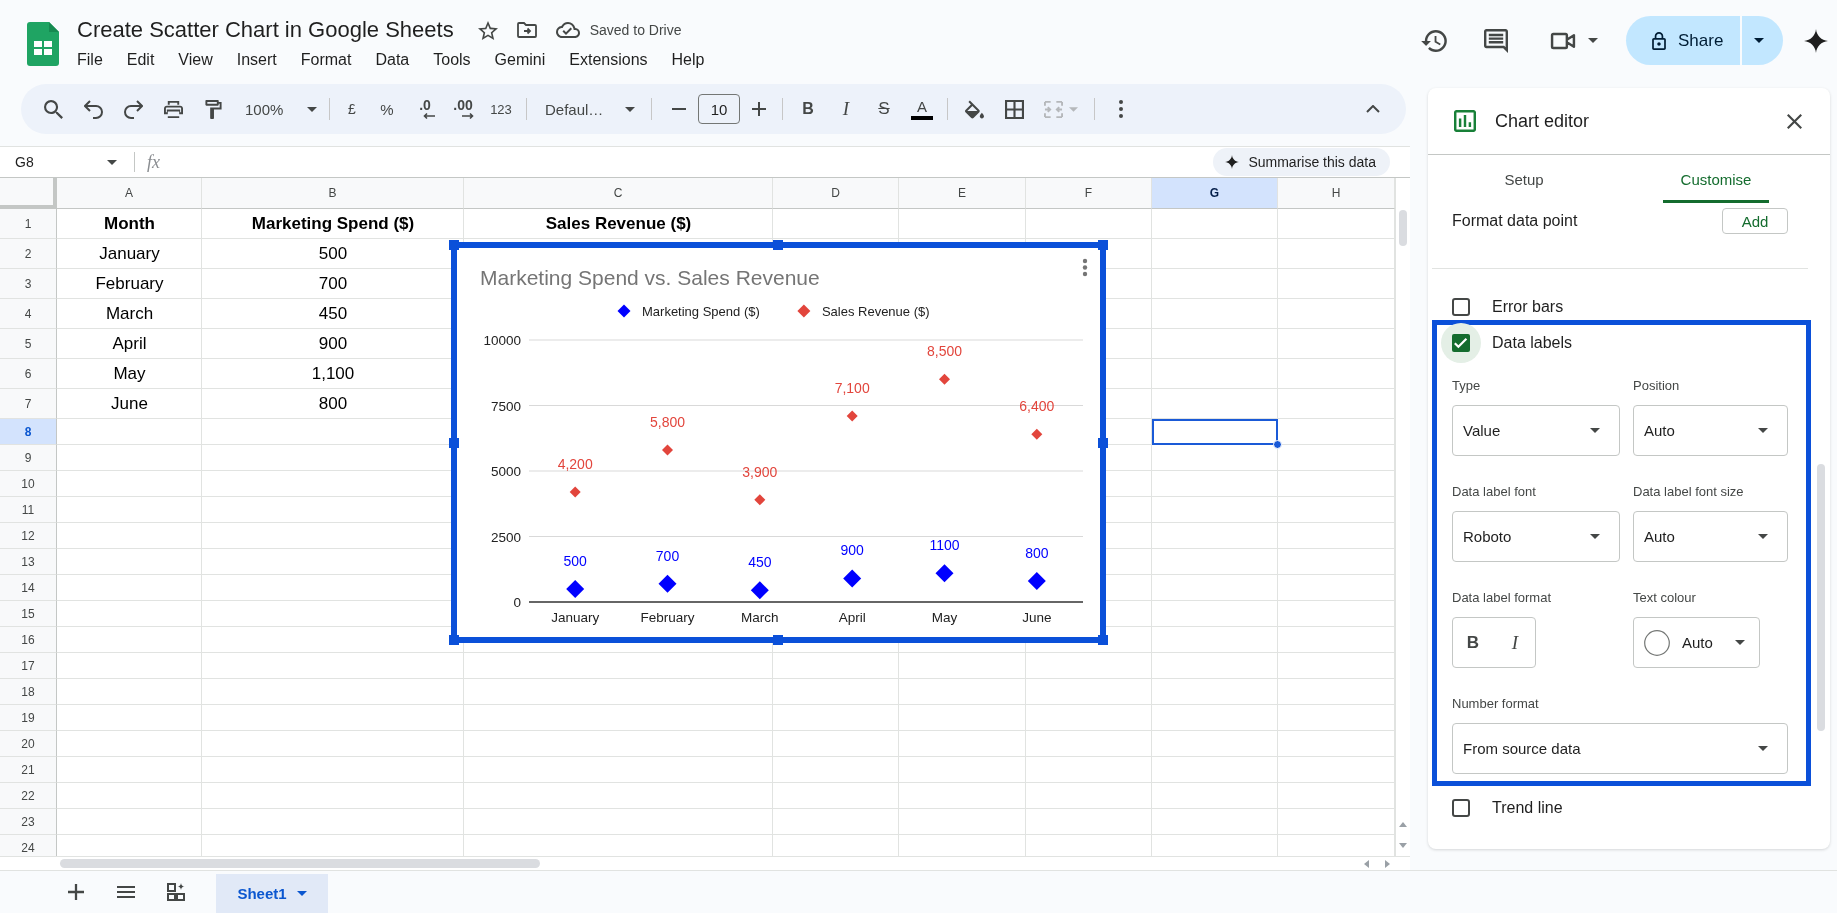 This screenshot has height=913, width=1837. What do you see at coordinates (618, 193) in the screenshot?
I see `column-header: C` at bounding box center [618, 193].